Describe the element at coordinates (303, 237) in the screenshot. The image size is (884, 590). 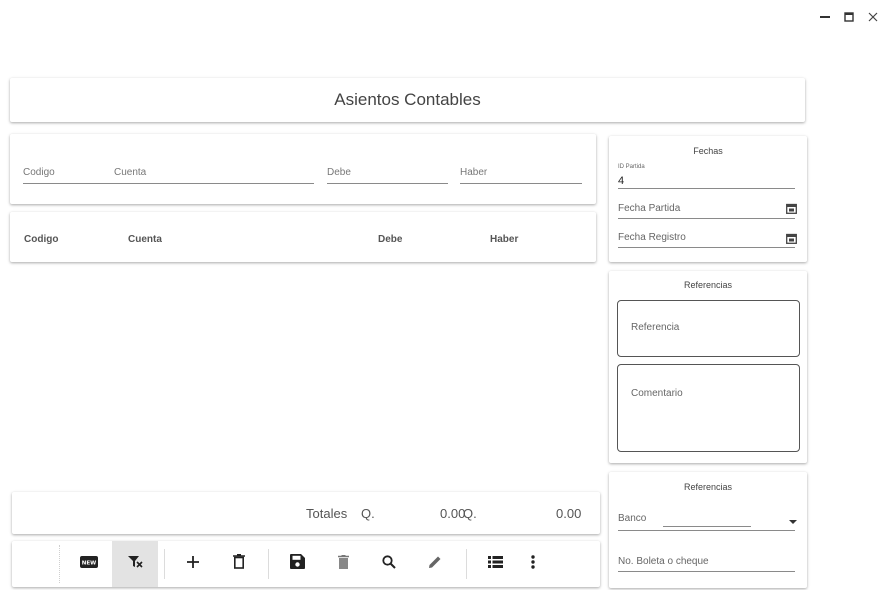
I see `grid-header: Codigo Cuenta Debe Haber` at that location.